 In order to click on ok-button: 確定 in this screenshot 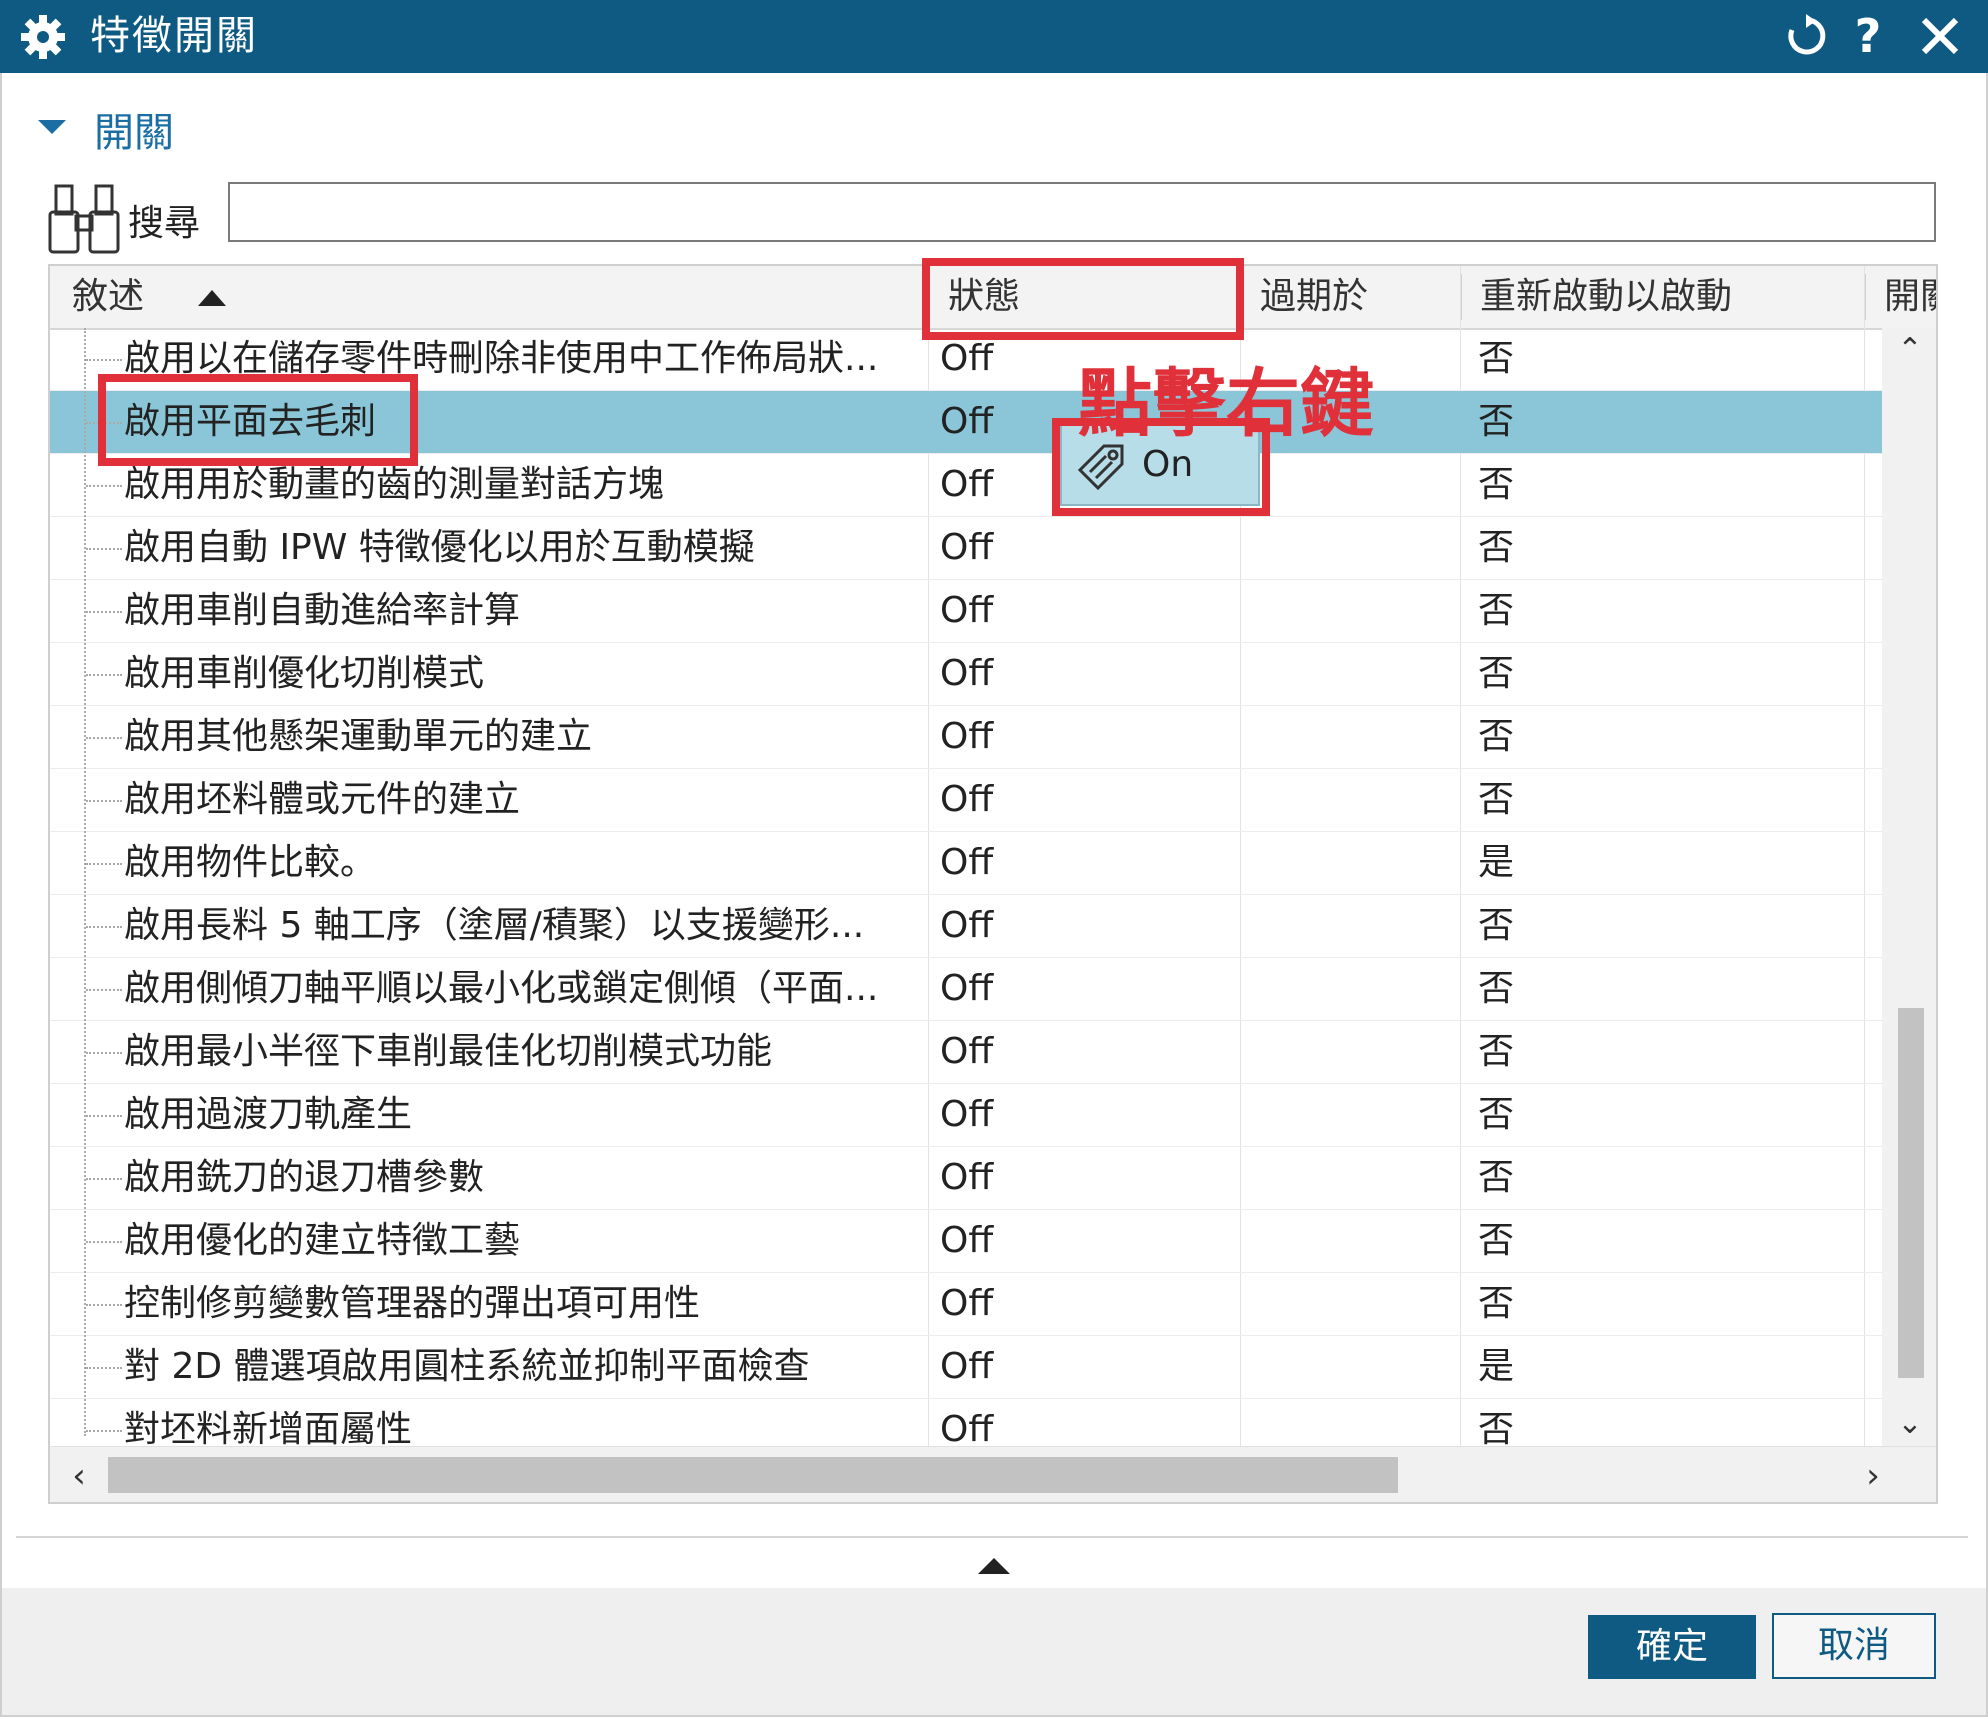, I will do `click(1672, 1647)`.